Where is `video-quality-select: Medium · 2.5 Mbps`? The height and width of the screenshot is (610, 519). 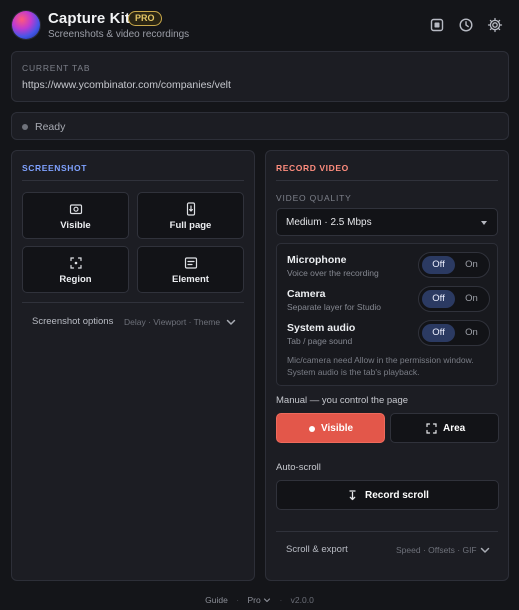
video-quality-select: Medium · 2.5 Mbps is located at coordinates (387, 222).